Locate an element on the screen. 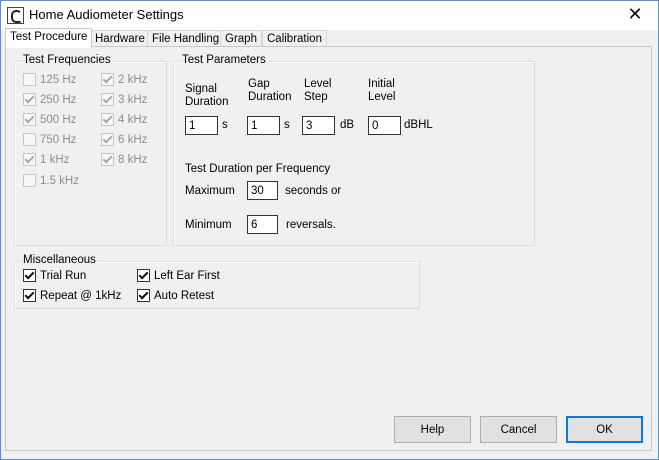 The image size is (659, 460). auto-retest-label: Auto Retest is located at coordinates (184, 295).